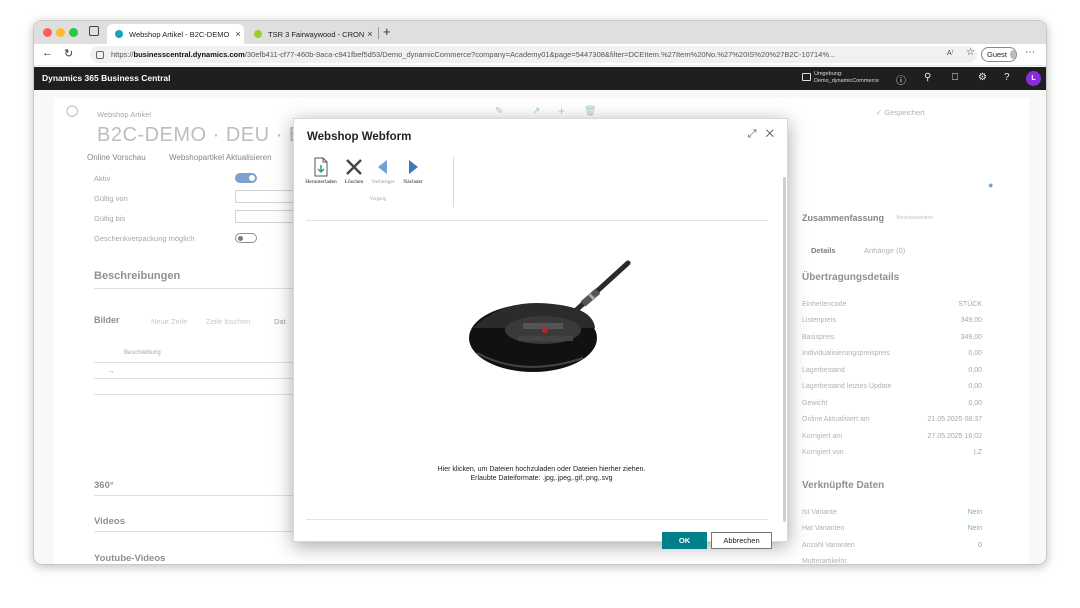 This screenshot has width=1080, height=608. What do you see at coordinates (847, 81) in the screenshot?
I see `environment-name: Demo_dynamicCommerce` at bounding box center [847, 81].